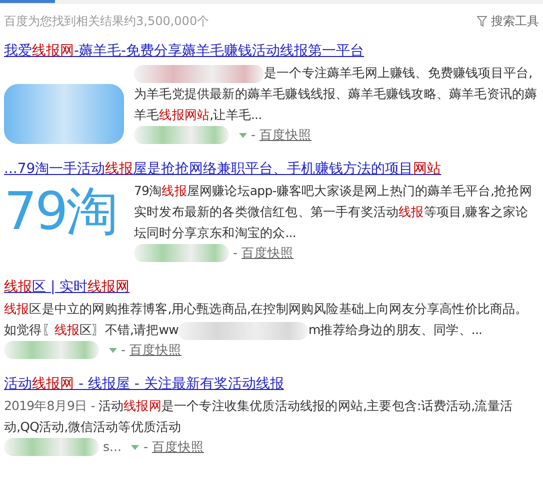  What do you see at coordinates (27, 1) in the screenshot?
I see `active-tab-indicator` at bounding box center [27, 1].